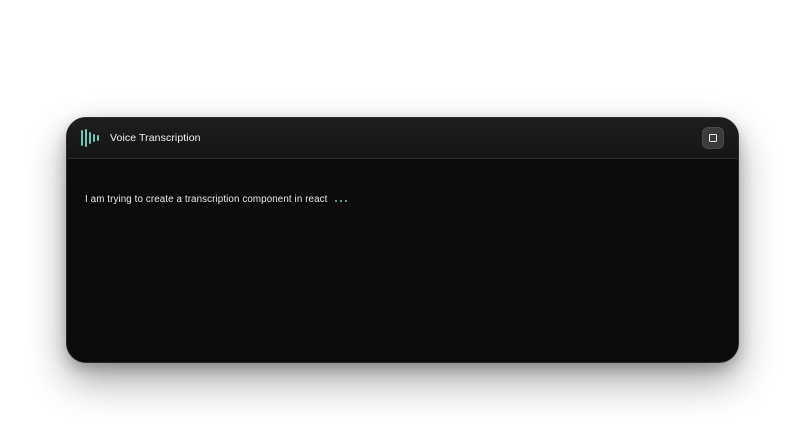 The image size is (806, 436). Describe the element at coordinates (90, 138) in the screenshot. I see `audio-waveform-icon` at that location.